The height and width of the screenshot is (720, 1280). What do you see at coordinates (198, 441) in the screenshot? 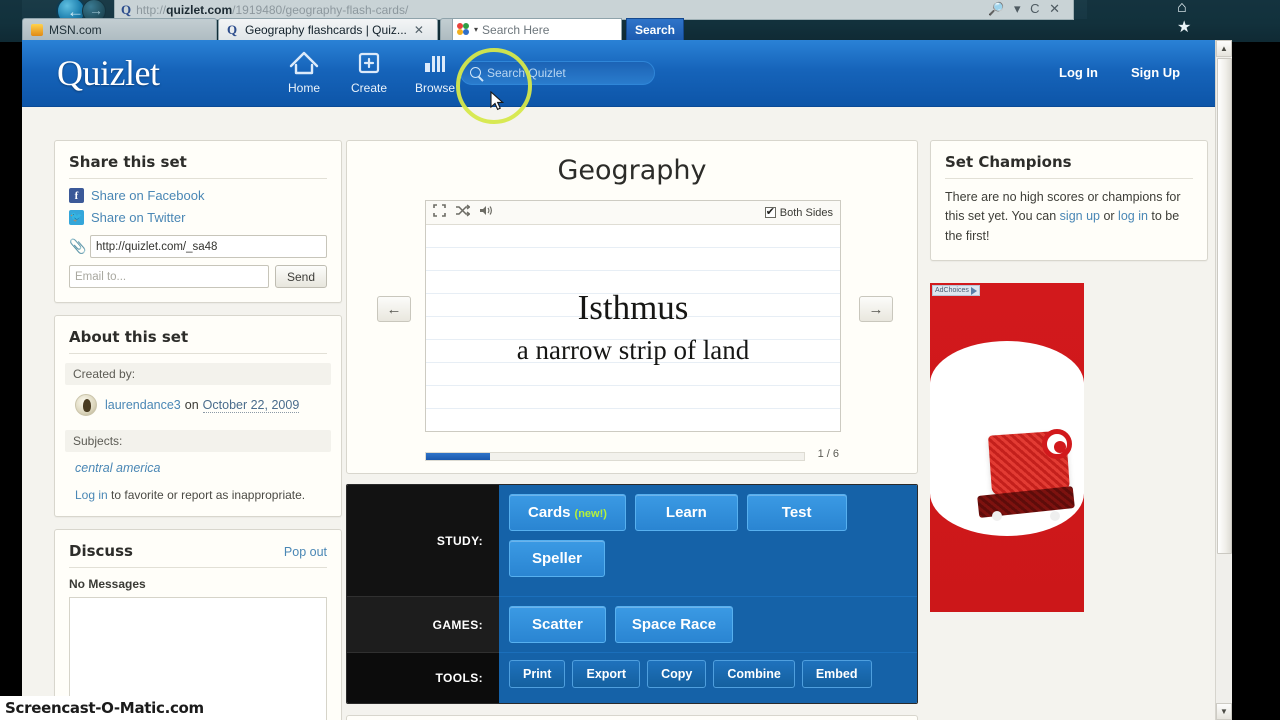
I see `subjects-label: Subjects:` at bounding box center [198, 441].